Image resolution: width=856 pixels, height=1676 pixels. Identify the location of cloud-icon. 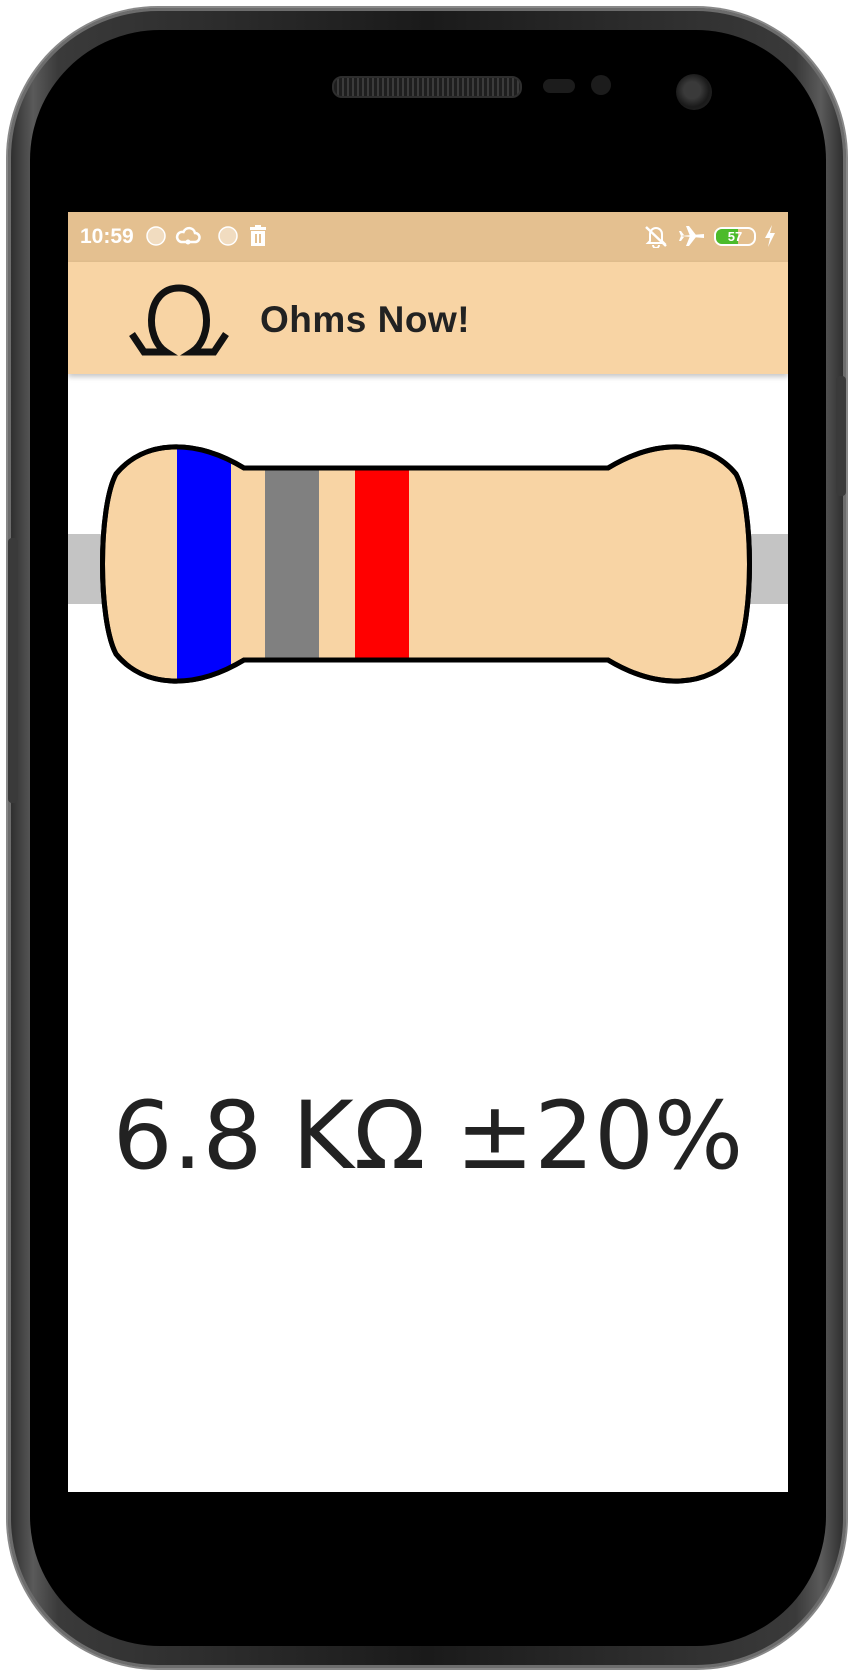
(188, 235).